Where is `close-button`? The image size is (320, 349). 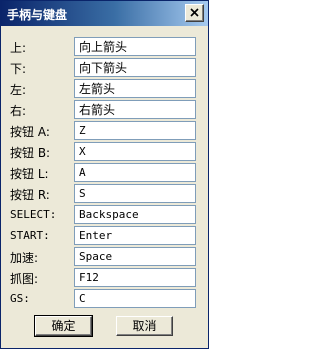 close-button is located at coordinates (194, 13).